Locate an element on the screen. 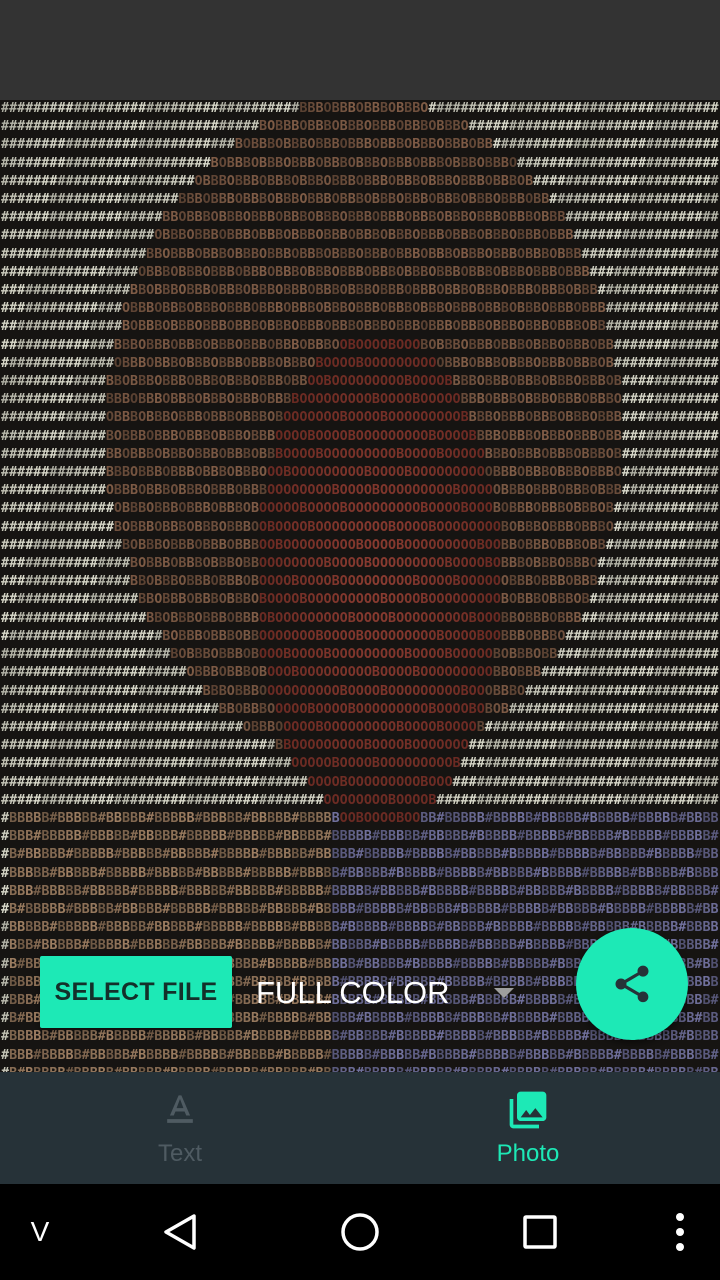  system-navigation-bar: V is located at coordinates (360, 1232).